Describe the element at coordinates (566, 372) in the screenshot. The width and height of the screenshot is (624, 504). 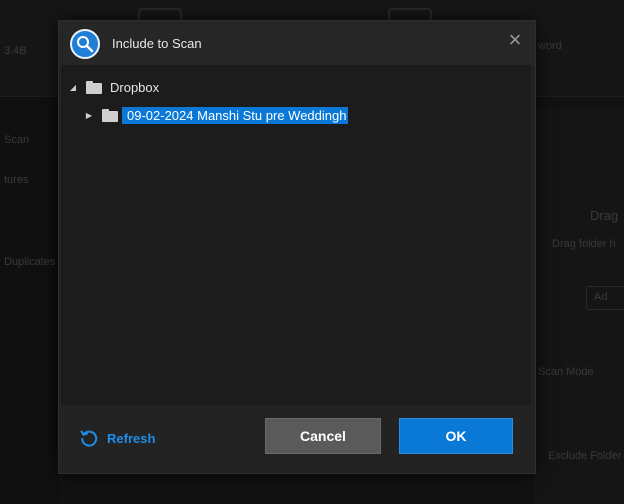
I see `background-text: Scan Mode` at that location.